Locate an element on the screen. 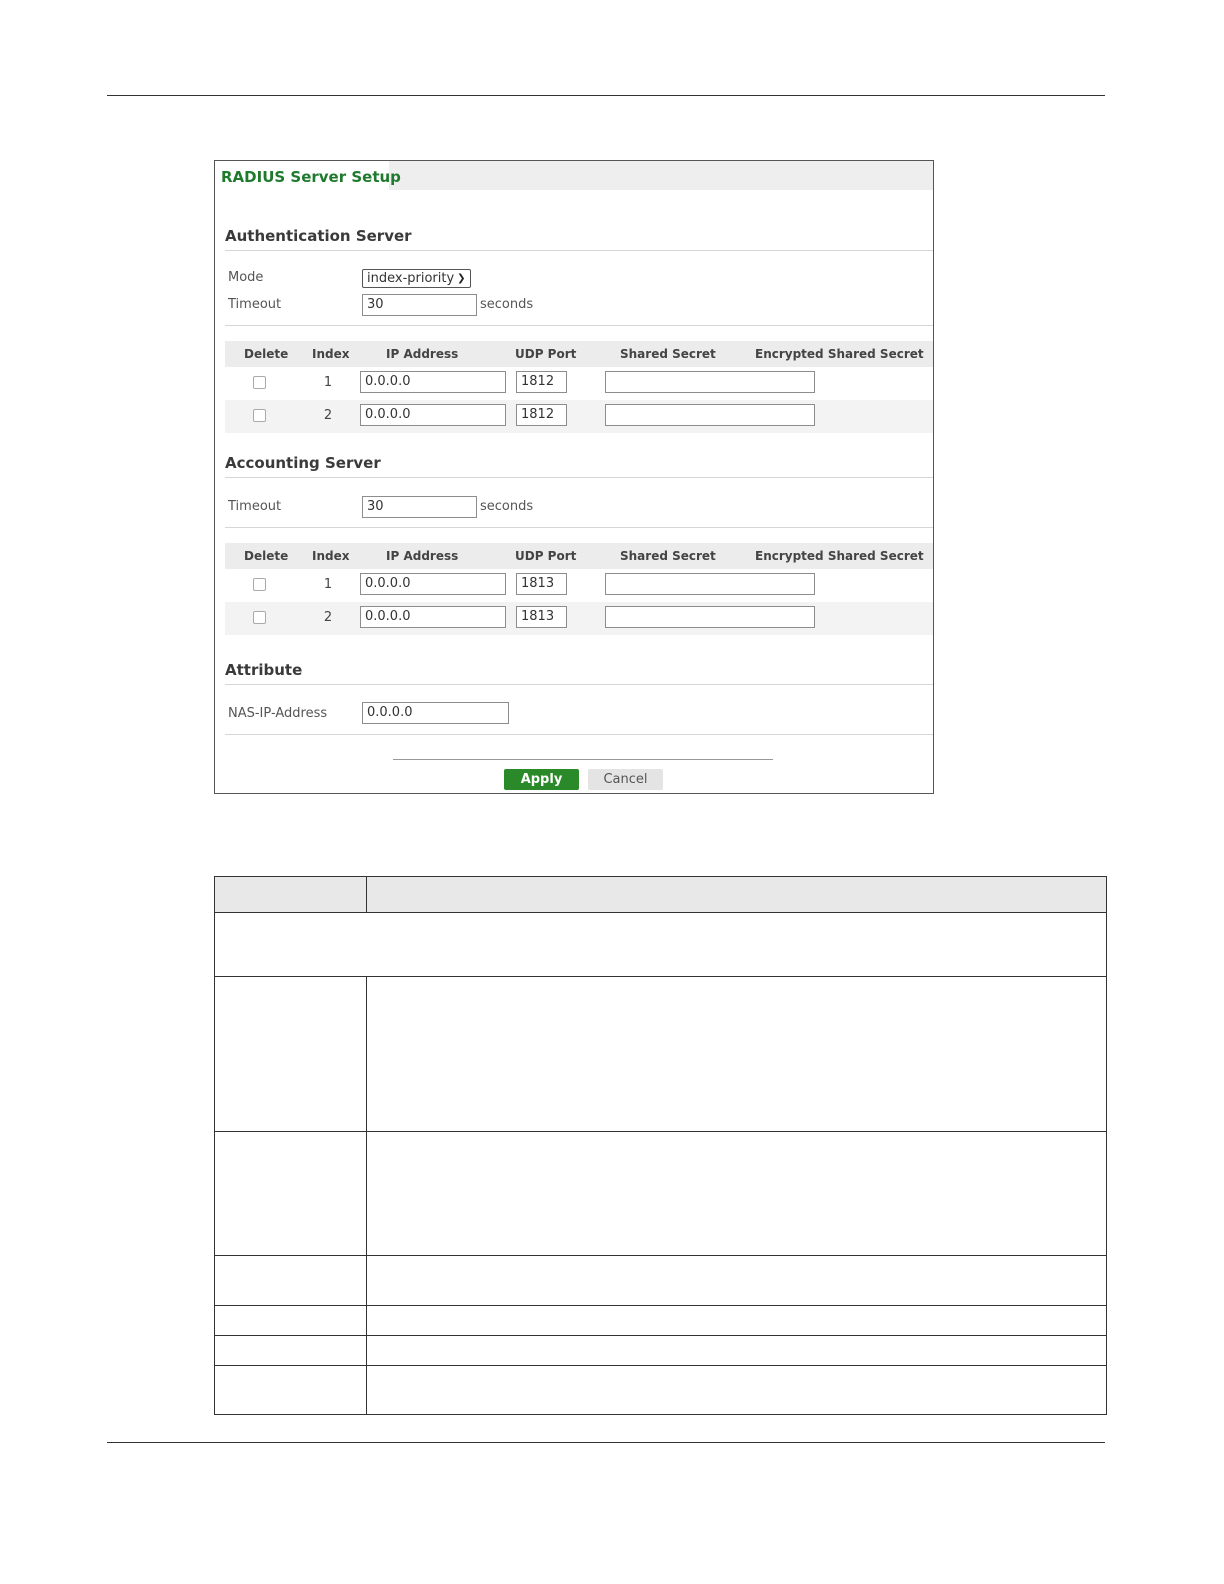 This screenshot has width=1224, height=1584. cancel-button: Cancel is located at coordinates (625, 779).